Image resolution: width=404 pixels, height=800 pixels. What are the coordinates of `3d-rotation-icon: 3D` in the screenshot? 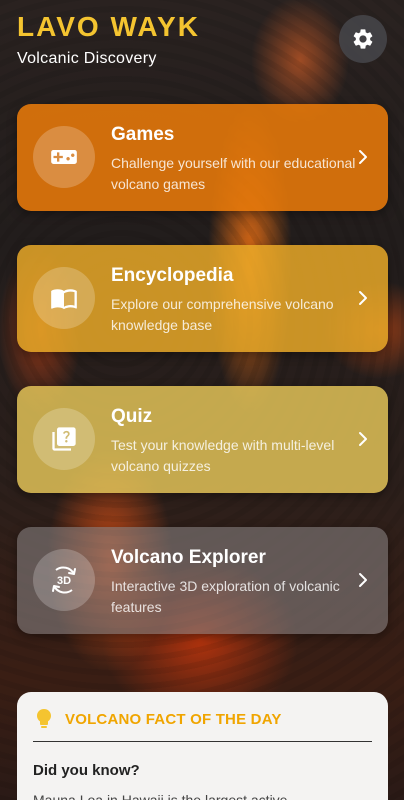 It's located at (64, 580).